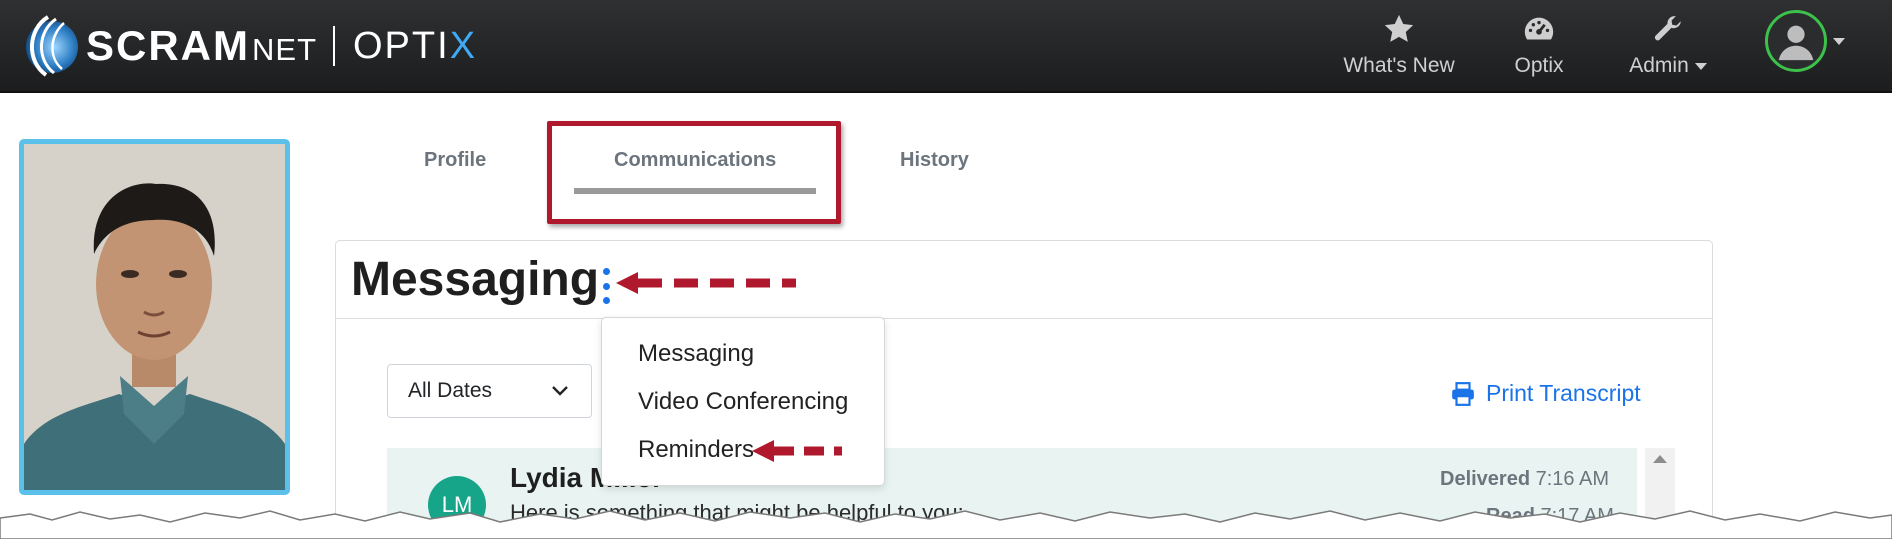 The width and height of the screenshot is (1892, 539). I want to click on scroll-up-arrow-icon, so click(1660, 459).